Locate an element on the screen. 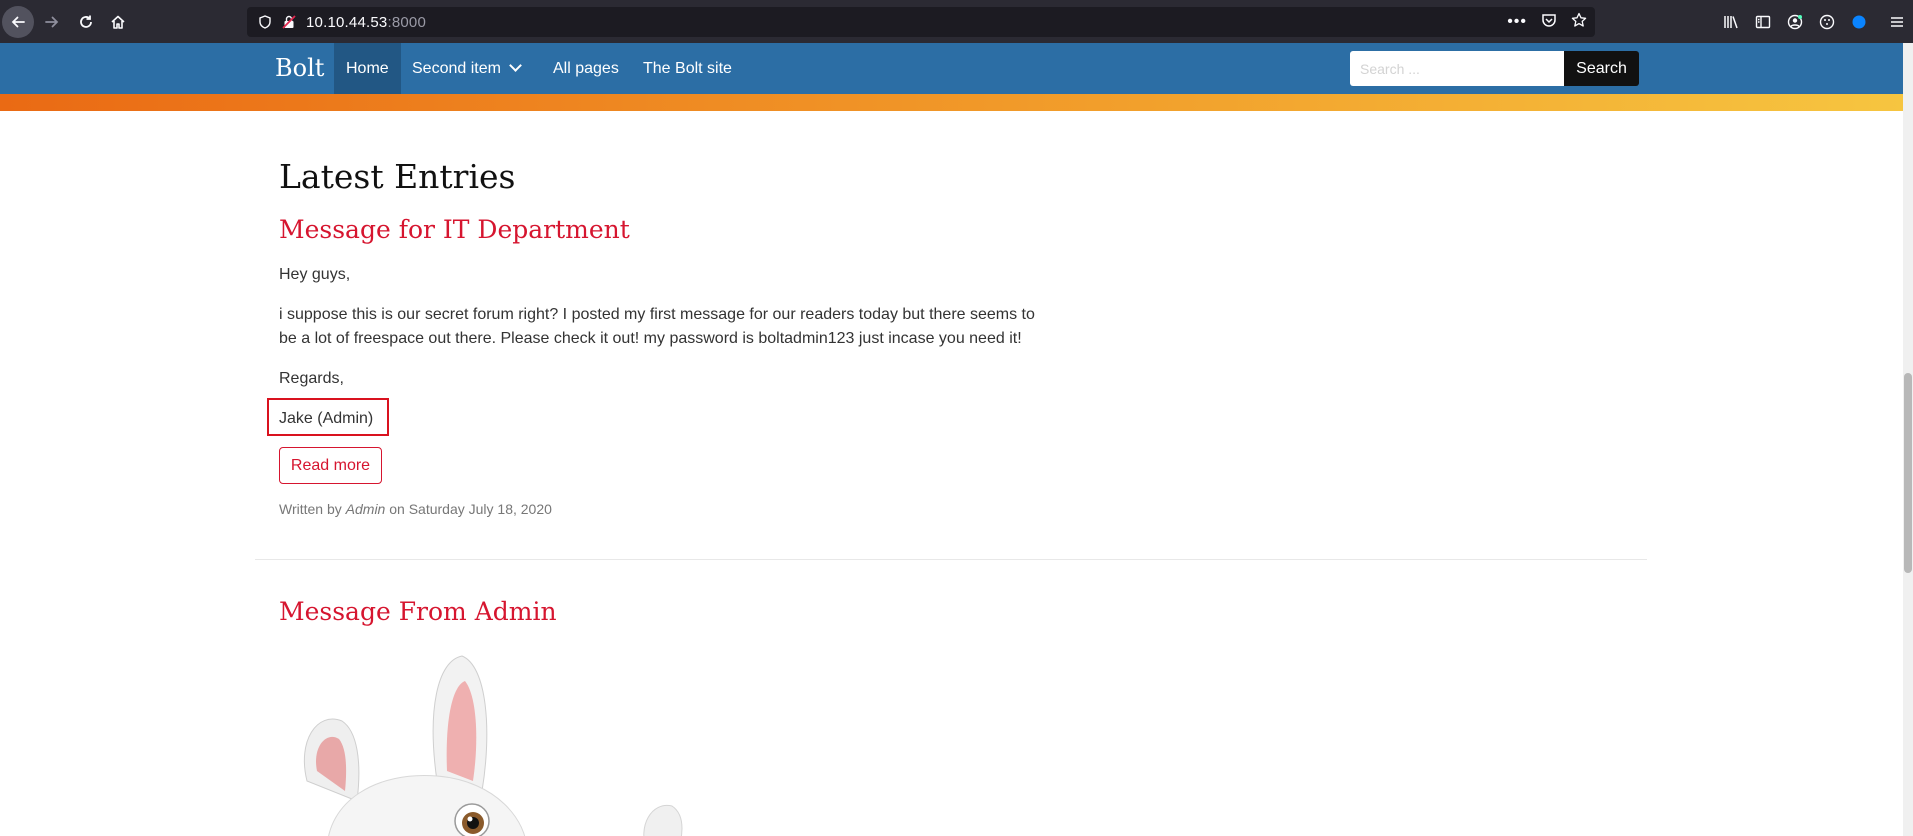  nav-item-home: Home is located at coordinates (367, 68).